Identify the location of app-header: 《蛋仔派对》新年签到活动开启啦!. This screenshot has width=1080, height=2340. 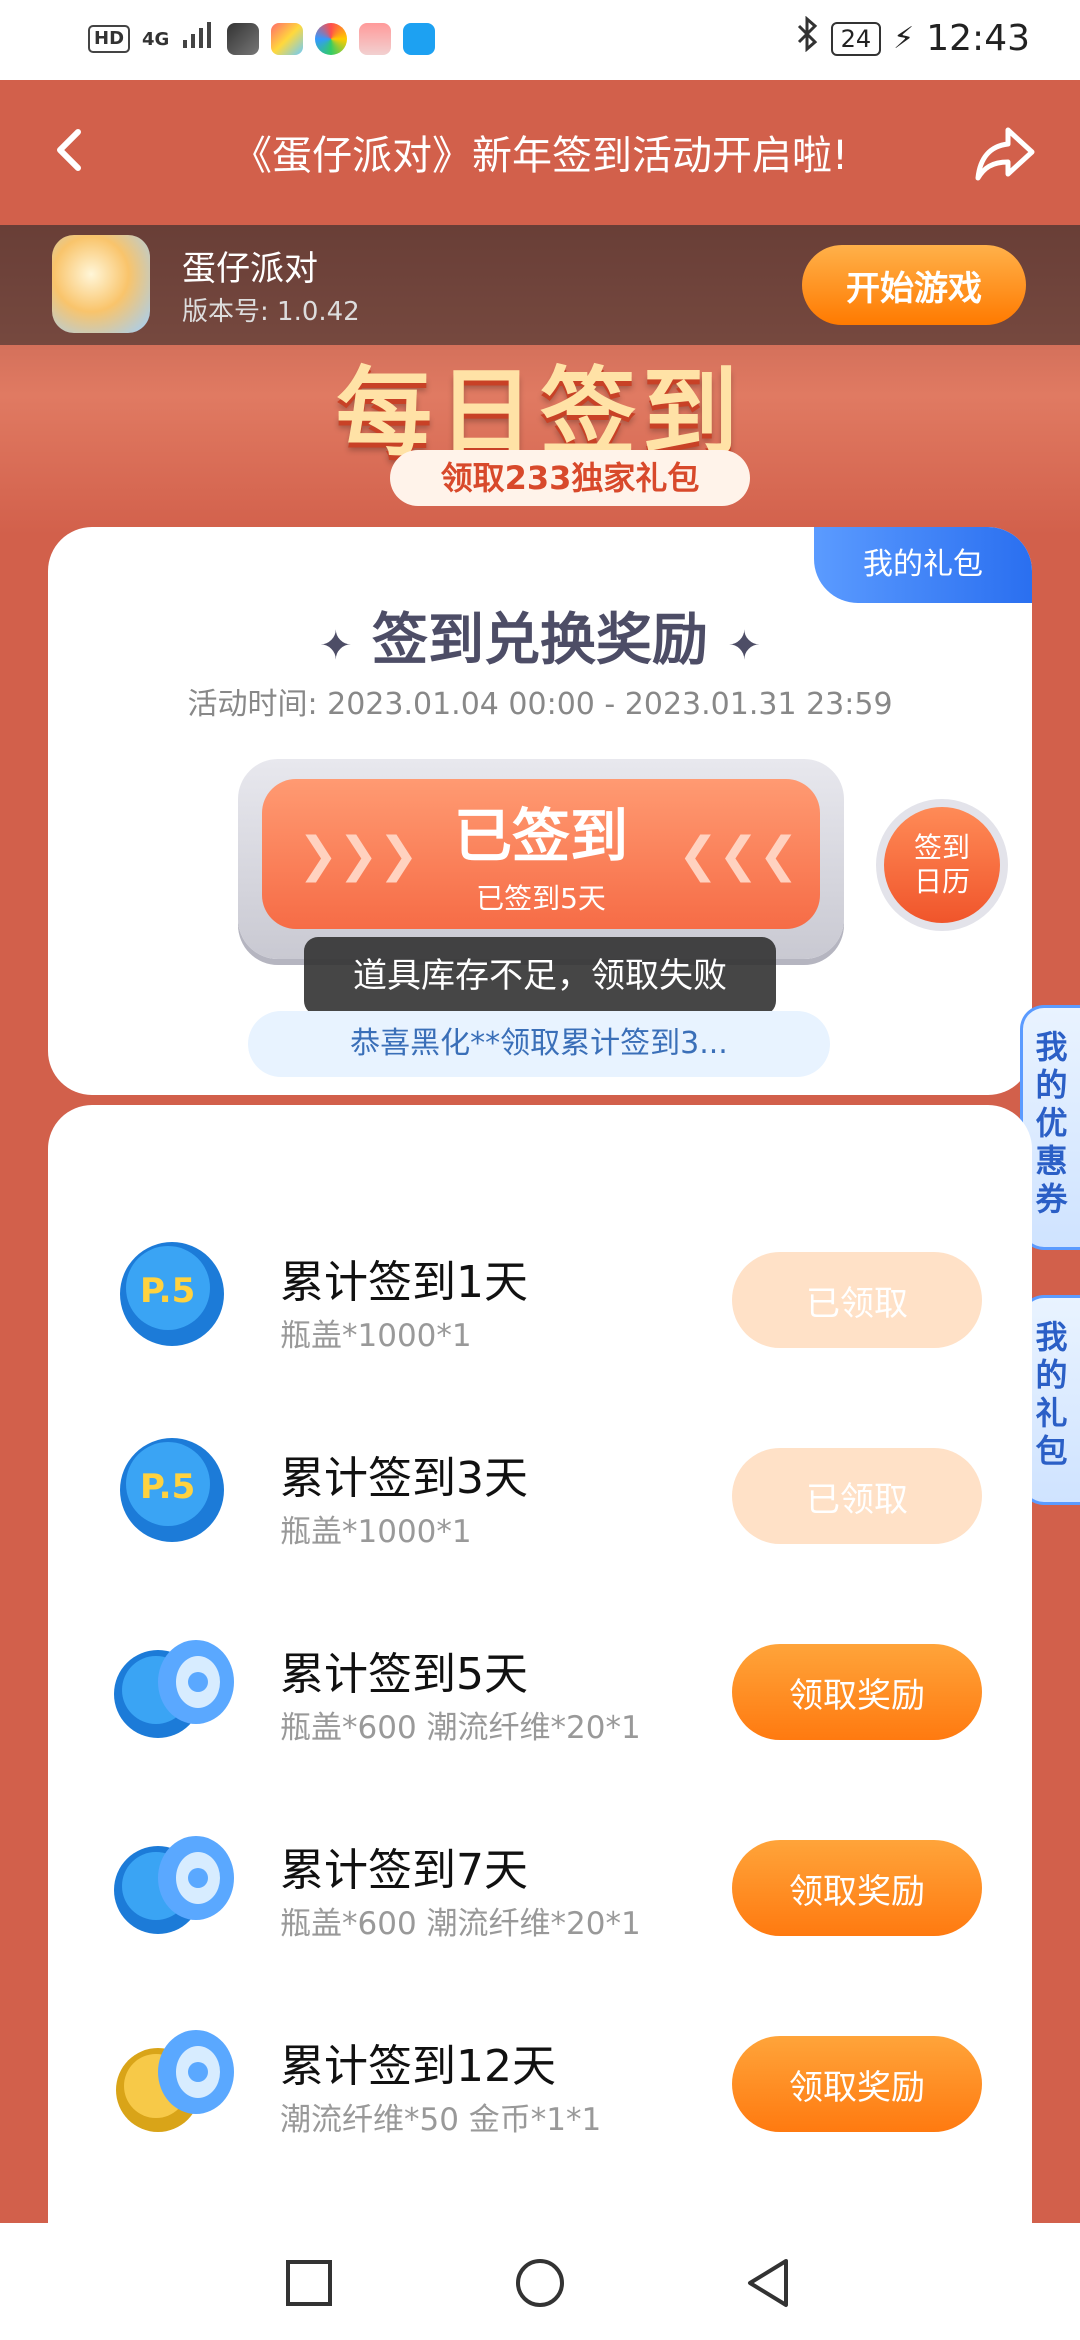
(540, 152).